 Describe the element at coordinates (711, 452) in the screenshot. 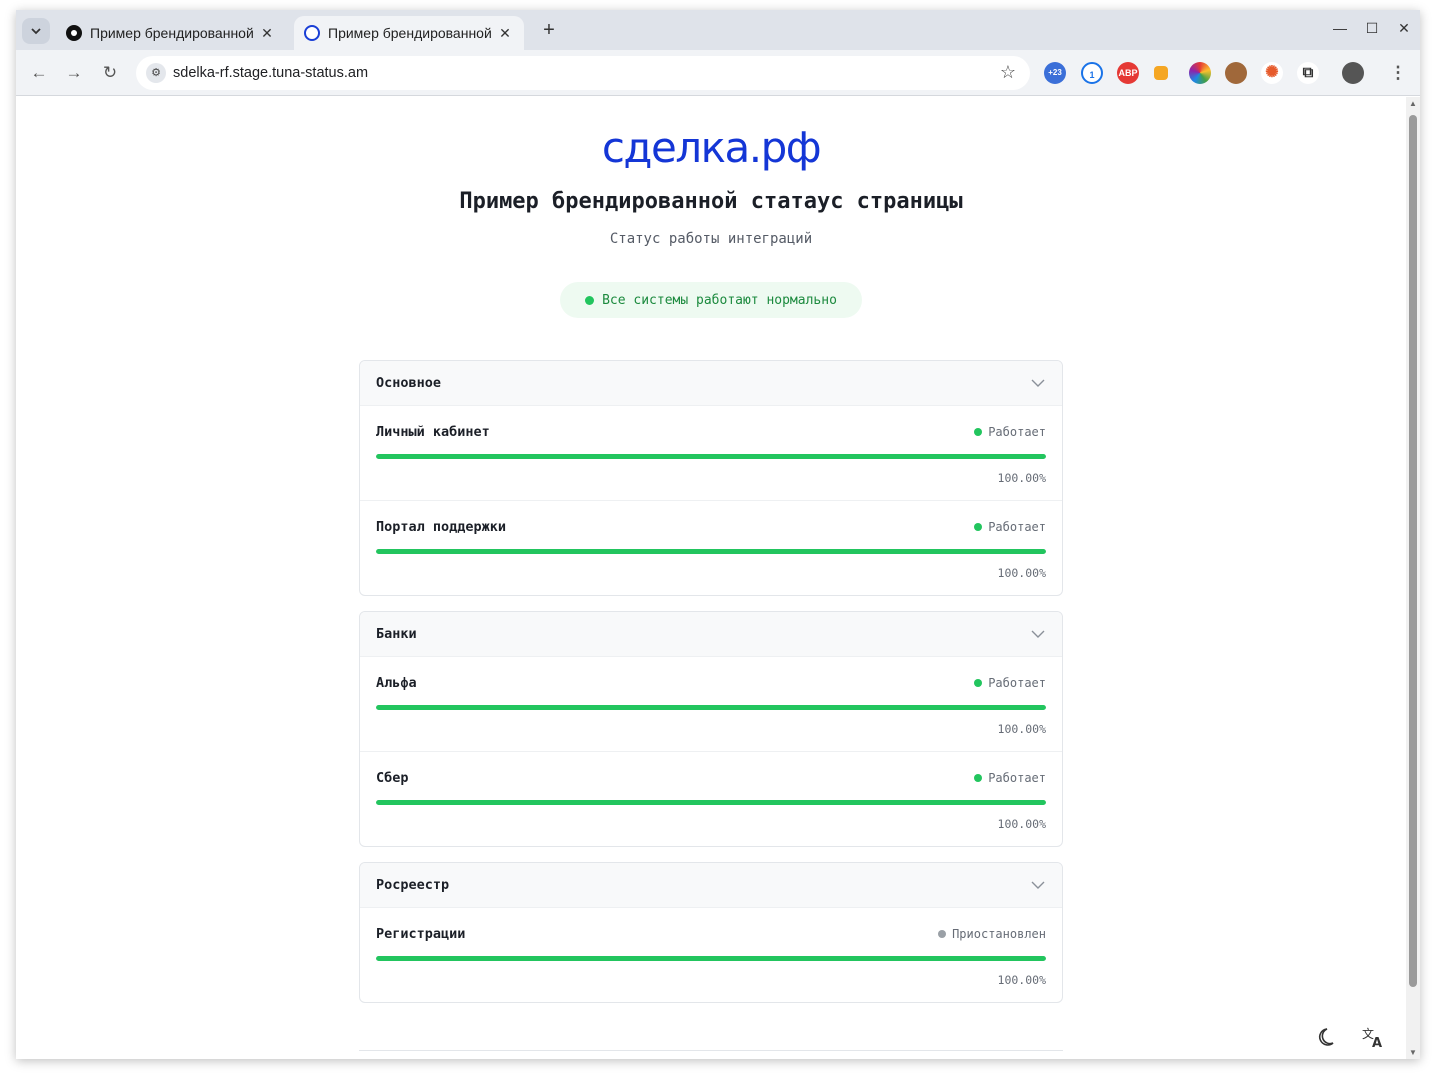

I see `service-row: Личный кабинет Работает 100.00%` at that location.